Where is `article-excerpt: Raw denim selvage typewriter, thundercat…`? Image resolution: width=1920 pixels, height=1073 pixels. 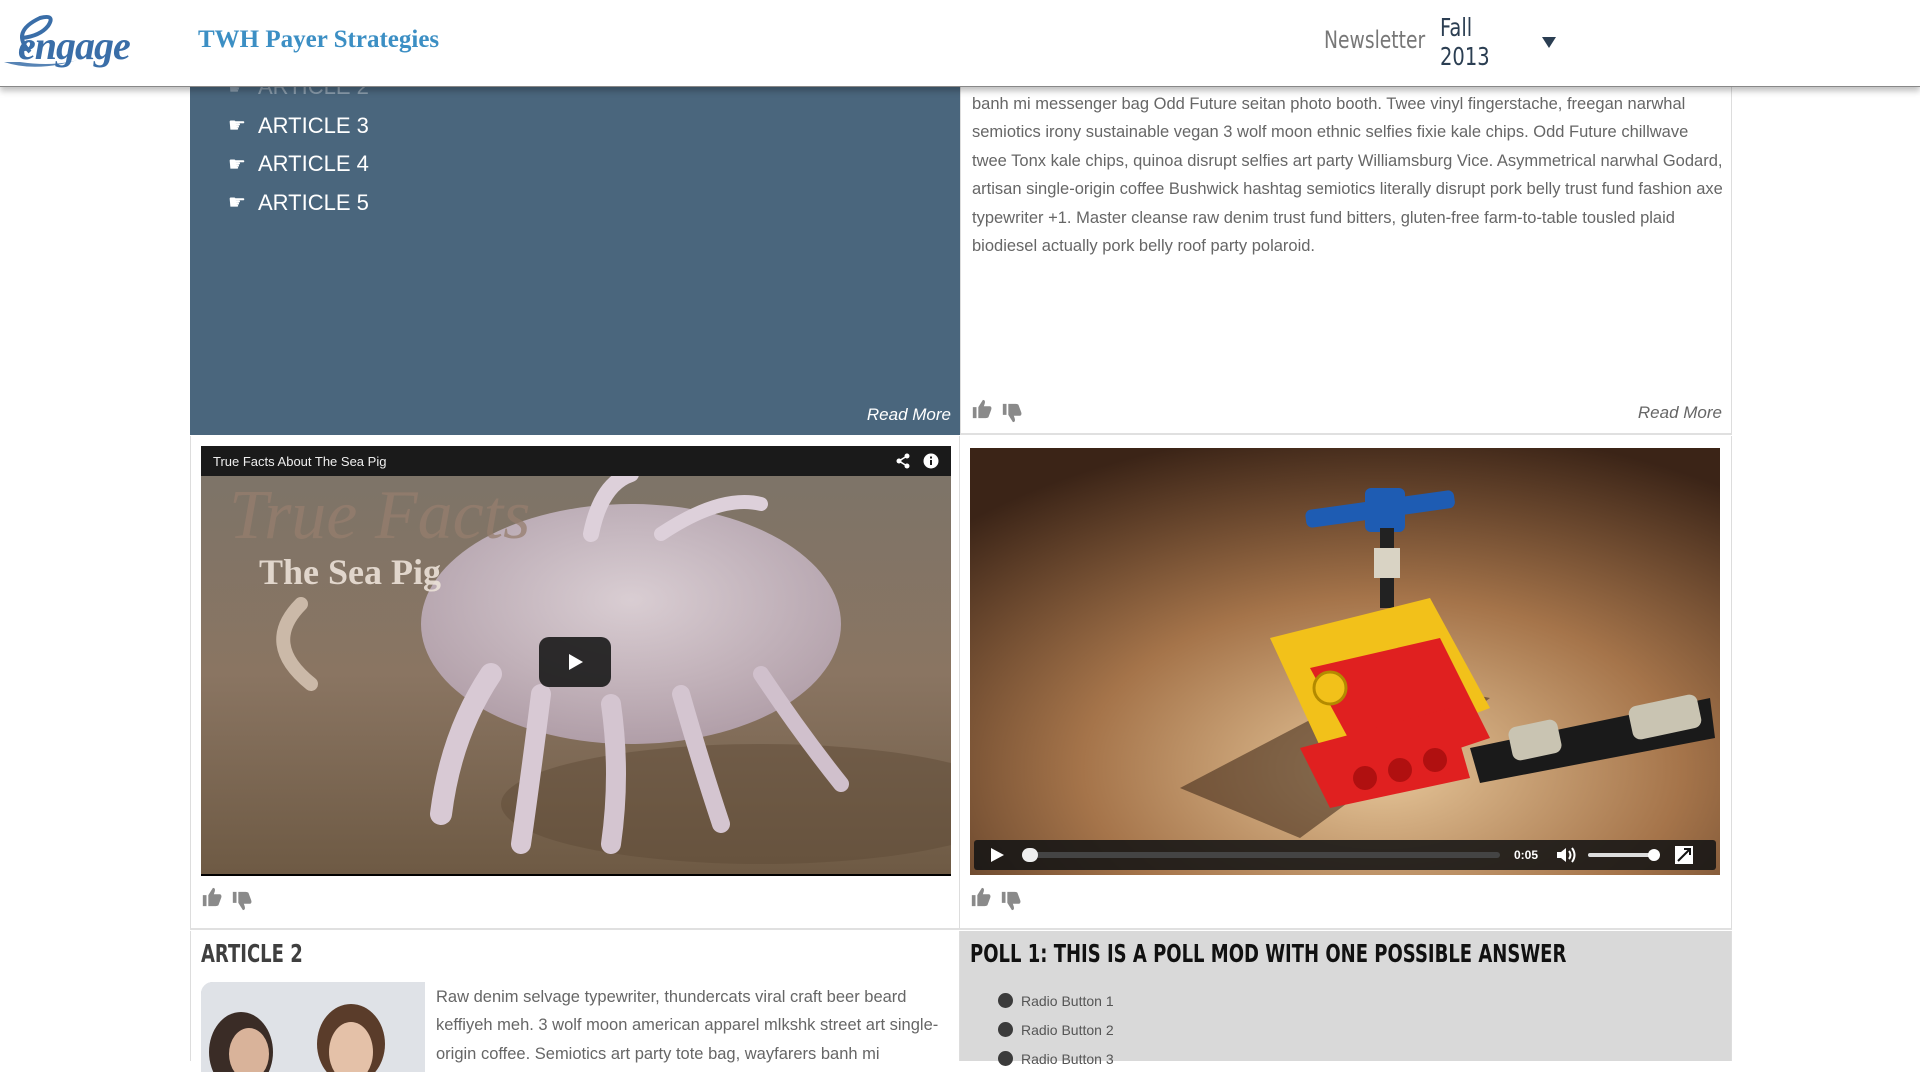 article-excerpt: Raw denim selvage typewriter, thundercat… is located at coordinates (687, 1025).